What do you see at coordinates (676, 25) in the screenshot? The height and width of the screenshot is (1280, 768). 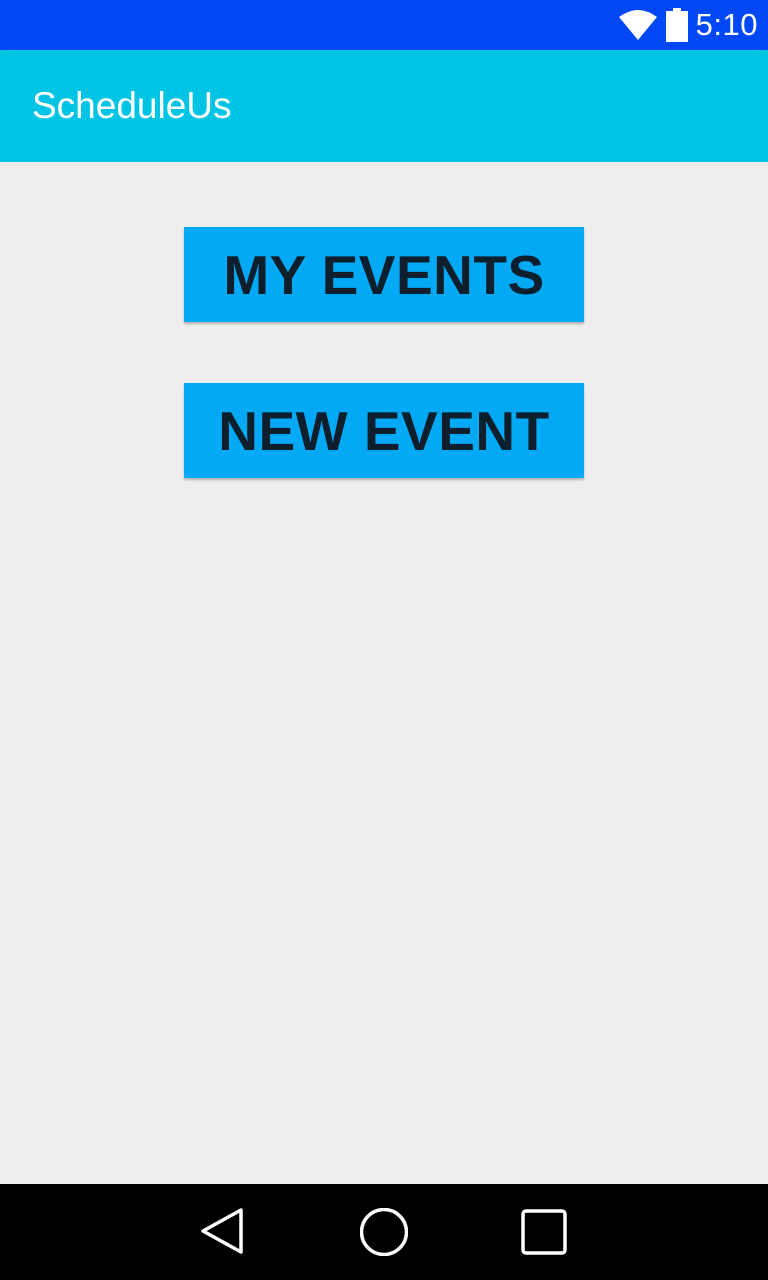 I see `battery-icon` at bounding box center [676, 25].